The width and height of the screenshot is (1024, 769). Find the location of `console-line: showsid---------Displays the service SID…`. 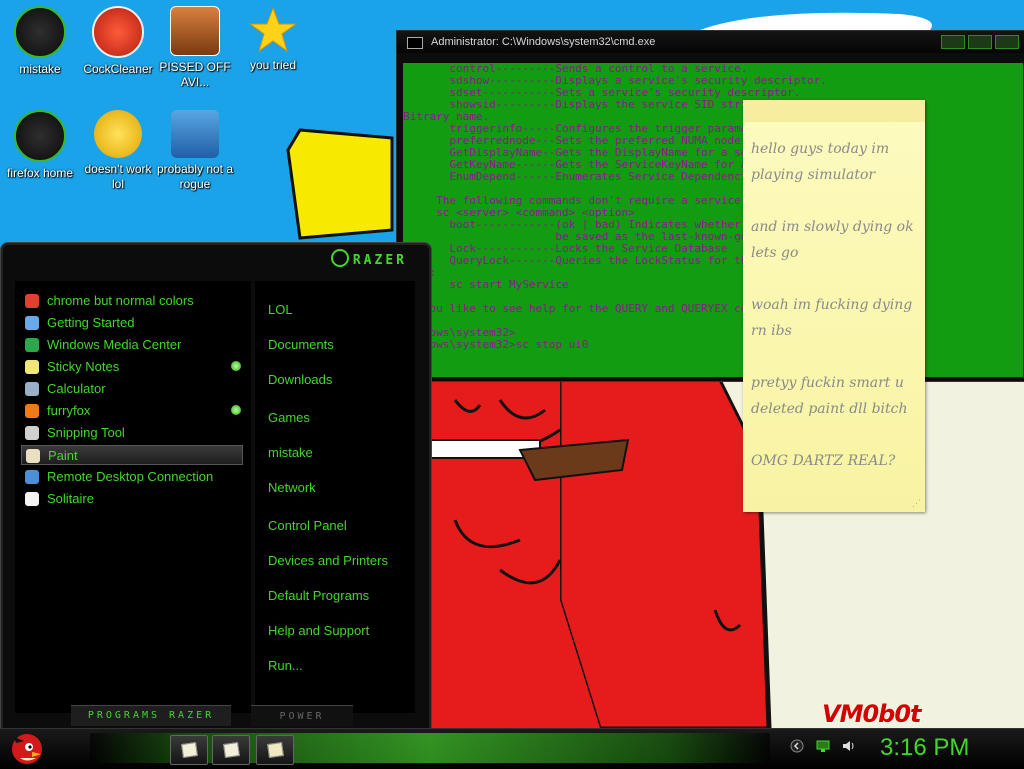

console-line: showsid---------Displays the service SID… is located at coordinates (648, 104).